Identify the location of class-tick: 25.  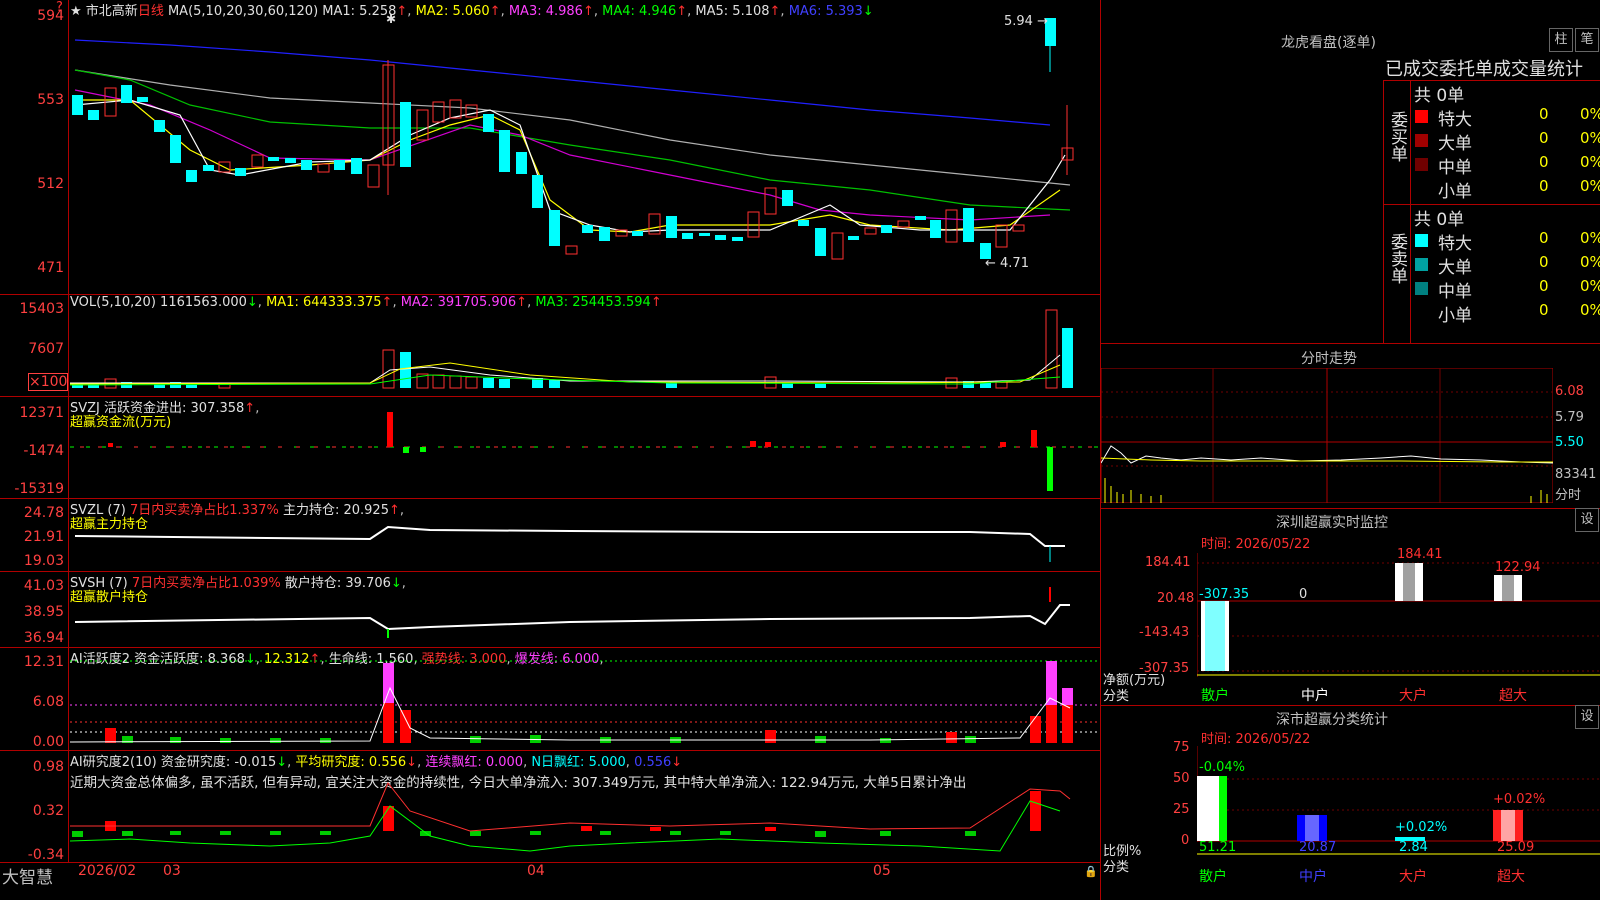
(1181, 809).